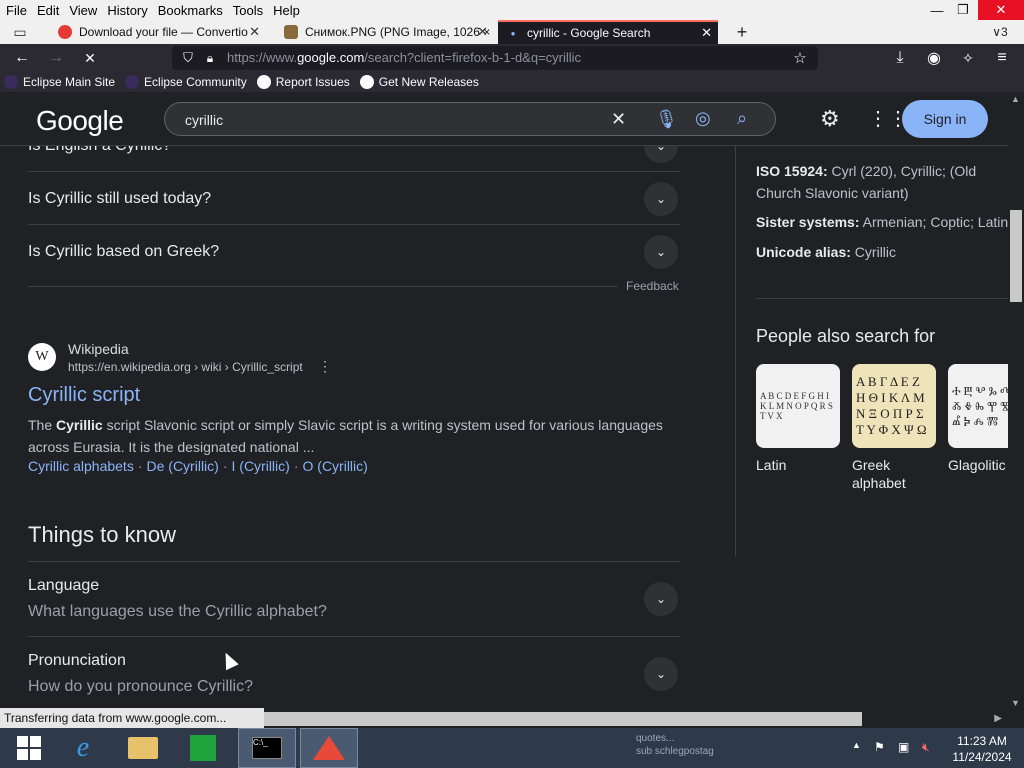  I want to click on voice-search-icon: 🎙︎, so click(666, 119).